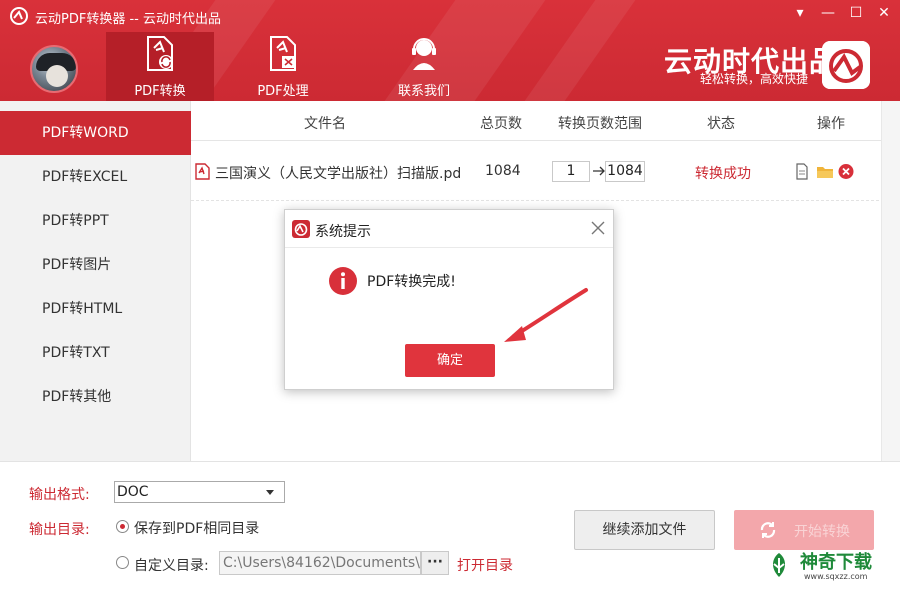 The height and width of the screenshot is (599, 900). Describe the element at coordinates (423, 91) in the screenshot. I see `tab-label: 联系我们` at that location.